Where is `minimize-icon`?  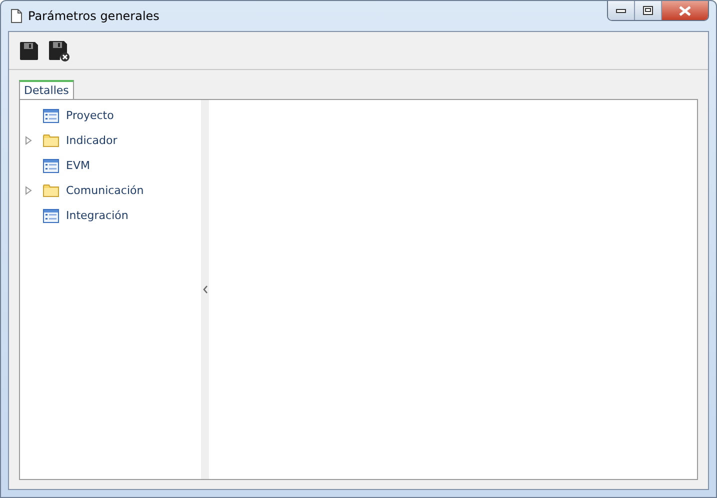
minimize-icon is located at coordinates (621, 10).